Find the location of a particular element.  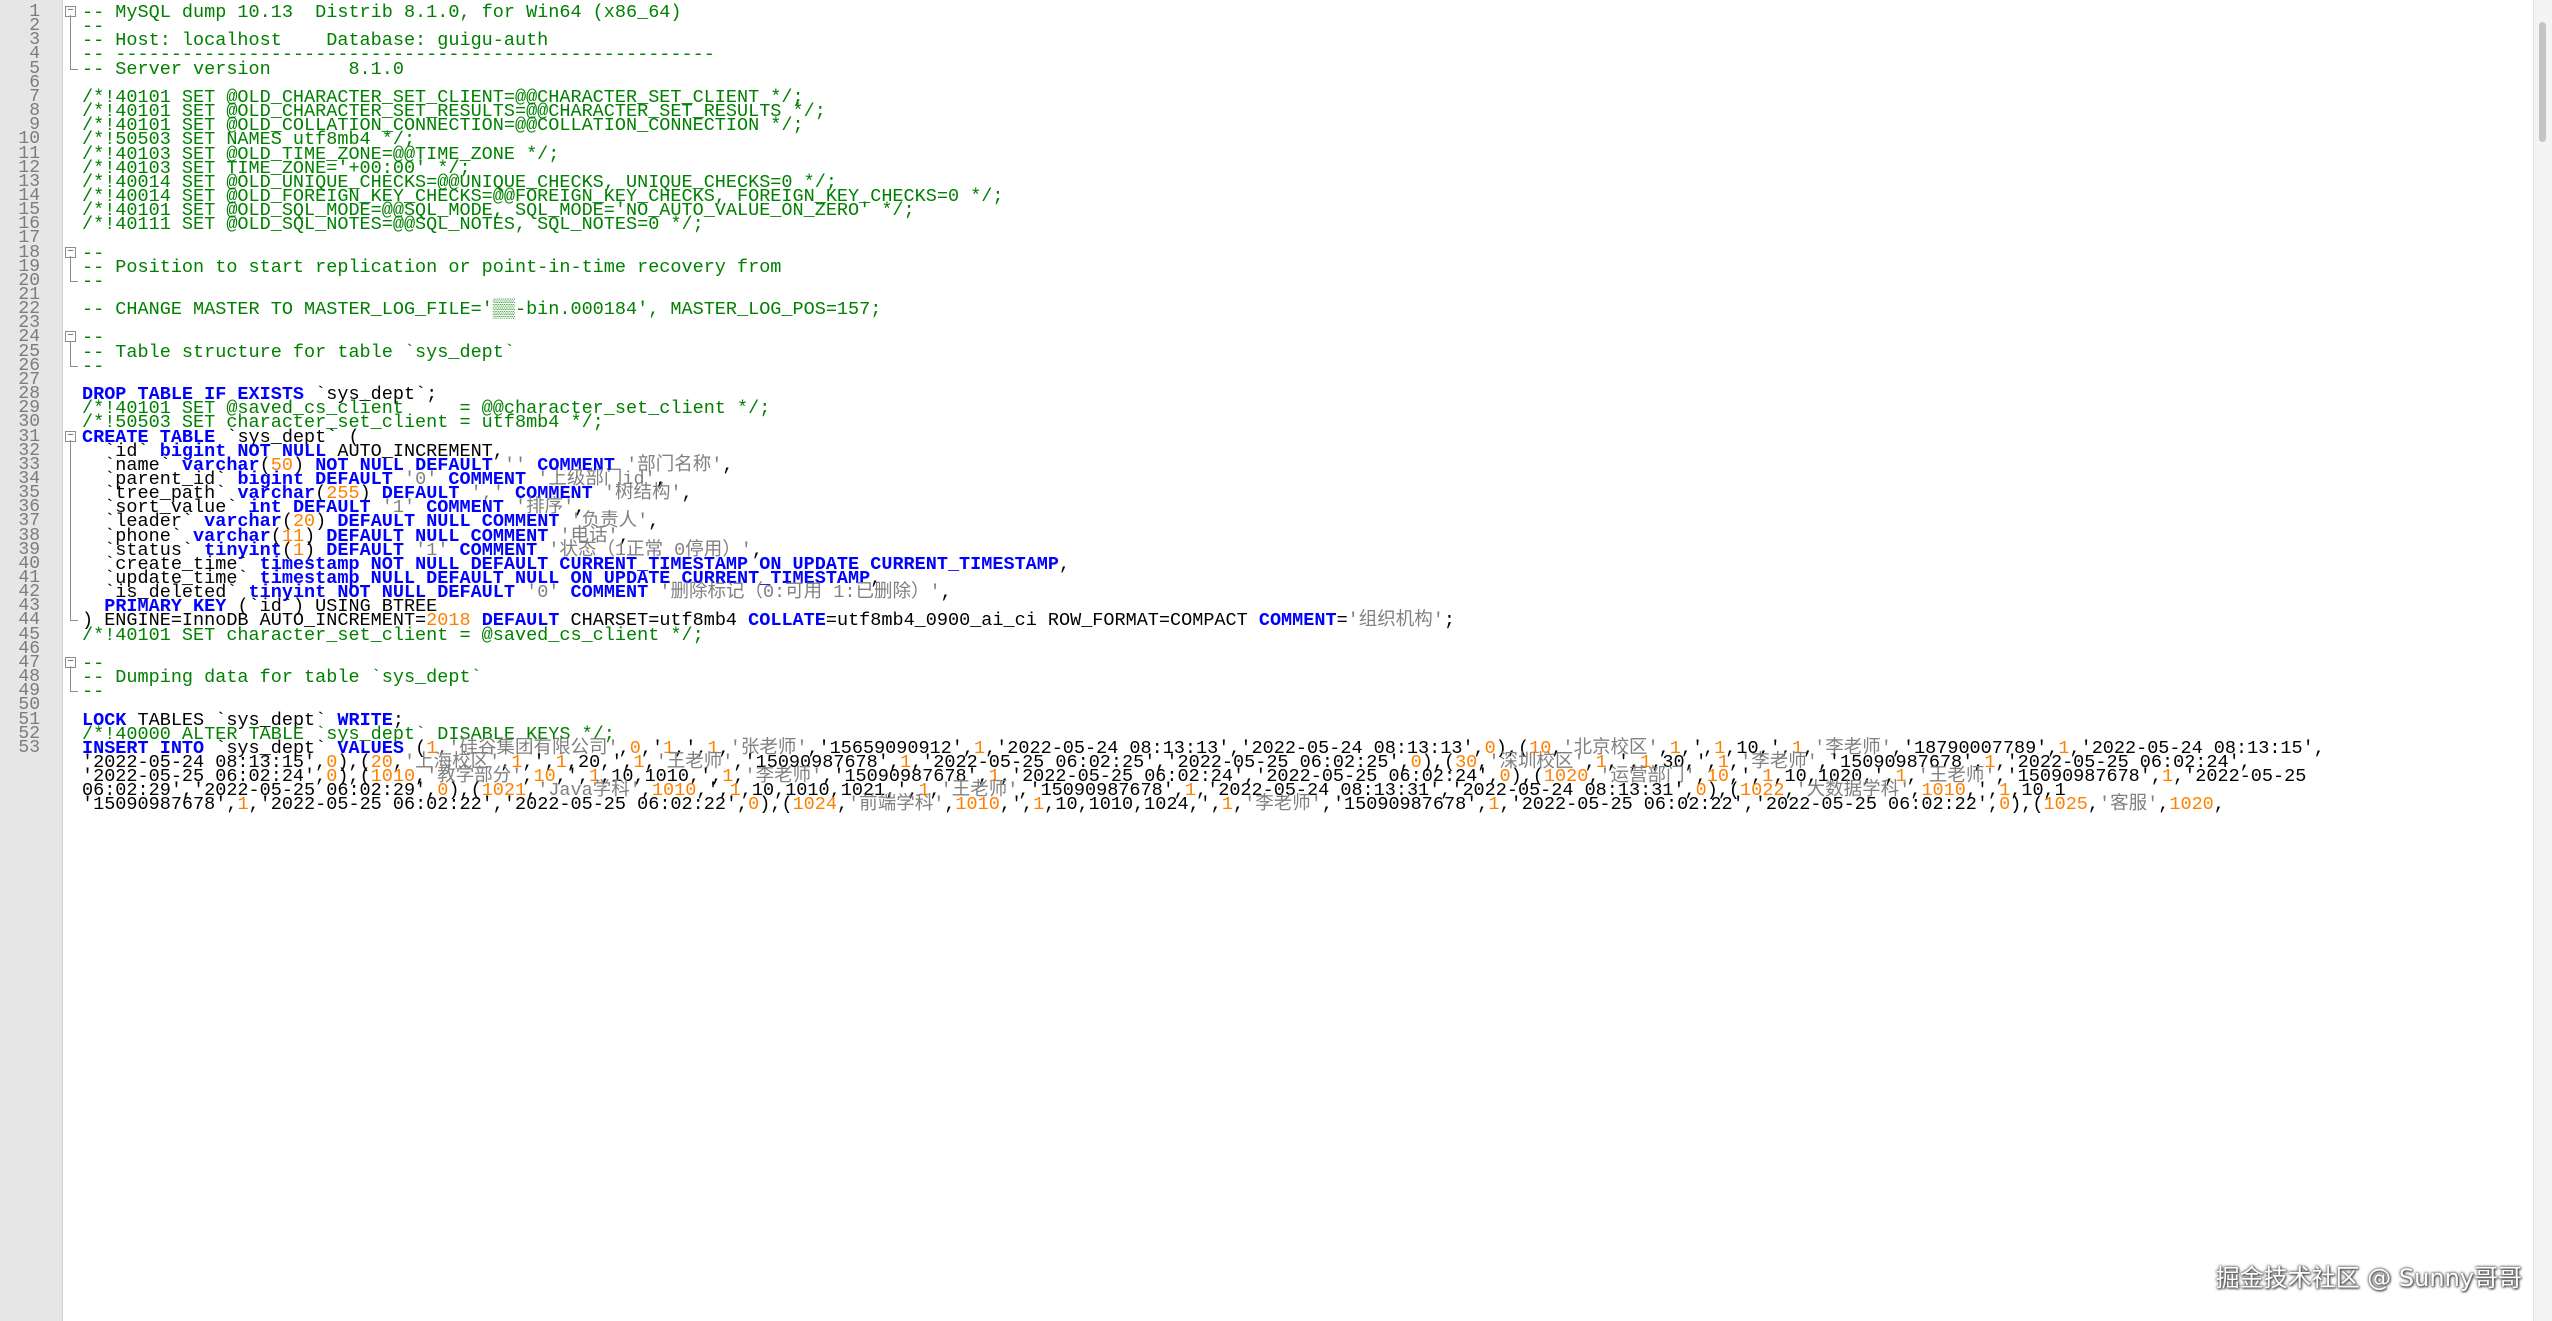

number-token: 1025 is located at coordinates (2065, 805).